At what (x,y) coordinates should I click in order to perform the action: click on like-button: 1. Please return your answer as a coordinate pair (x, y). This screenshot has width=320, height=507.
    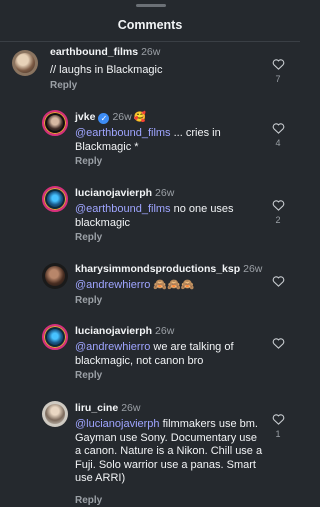
    Looking at the image, I should click on (278, 426).